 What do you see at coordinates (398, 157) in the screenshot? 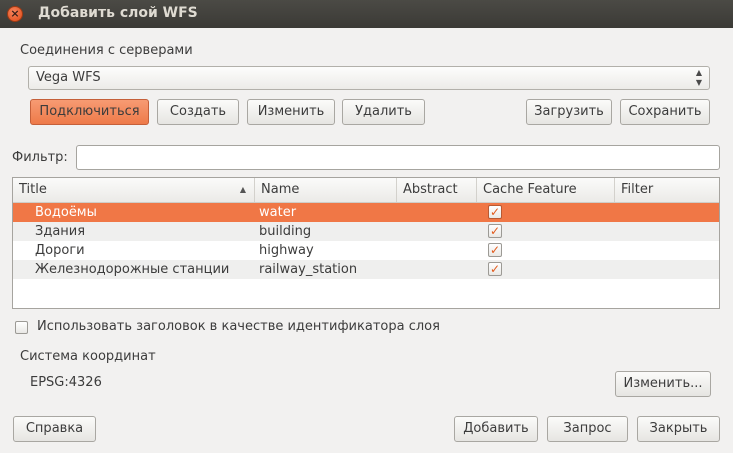
I see `filter-input` at bounding box center [398, 157].